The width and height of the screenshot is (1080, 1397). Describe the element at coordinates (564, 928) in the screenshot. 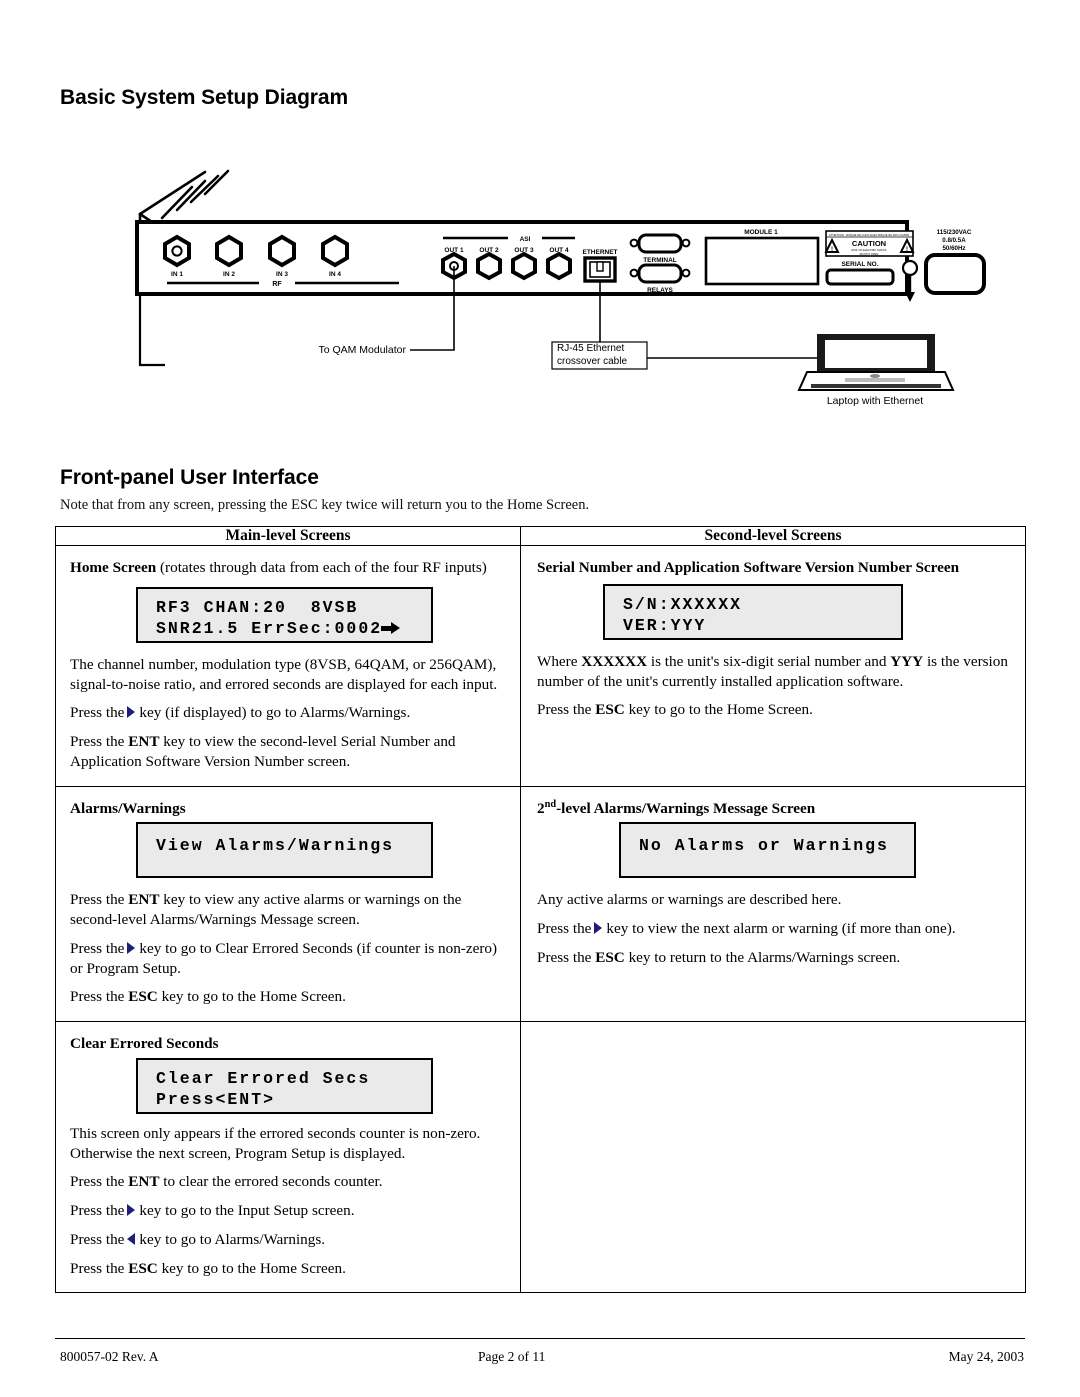

I see `press-the-label-7: Press the` at that location.